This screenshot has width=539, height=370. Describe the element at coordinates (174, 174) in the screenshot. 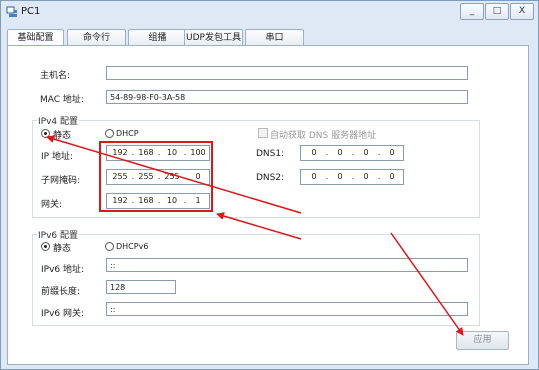

I see `annotation-arrow-to-static` at that location.